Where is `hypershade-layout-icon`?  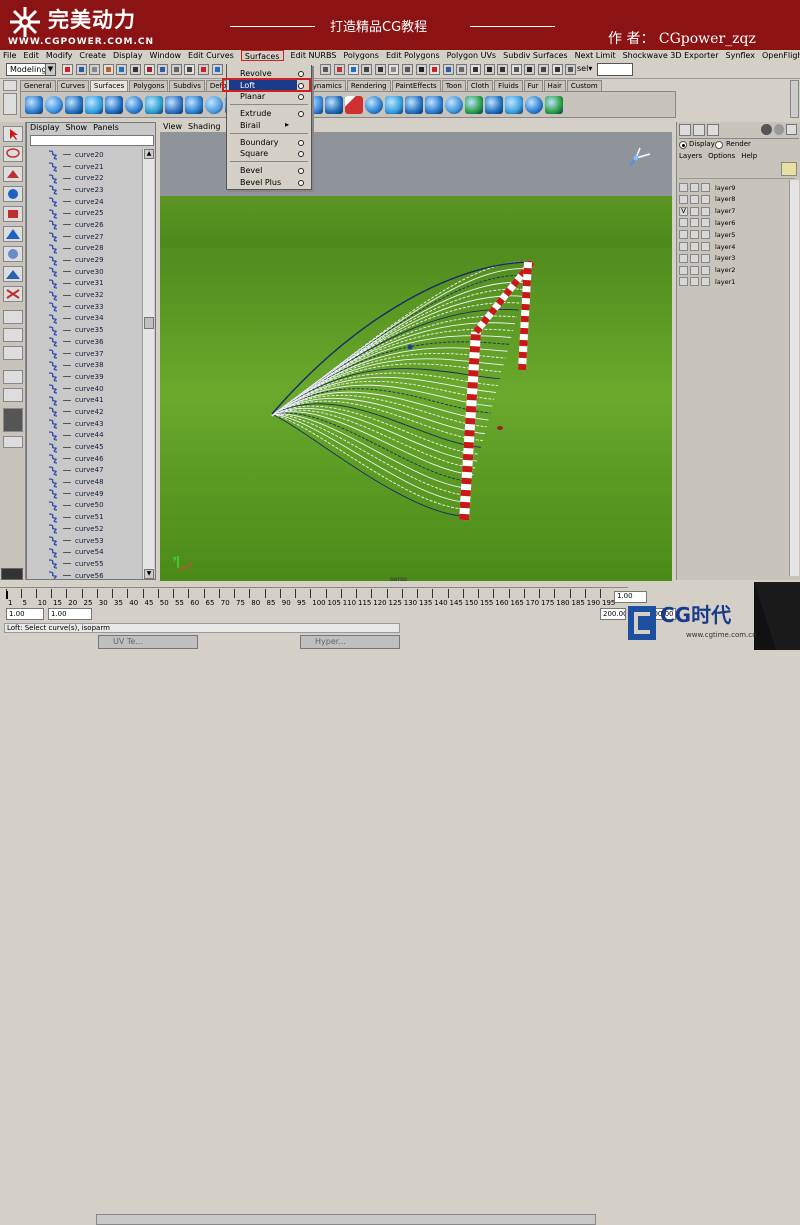 hypershade-layout-icon is located at coordinates (13, 420).